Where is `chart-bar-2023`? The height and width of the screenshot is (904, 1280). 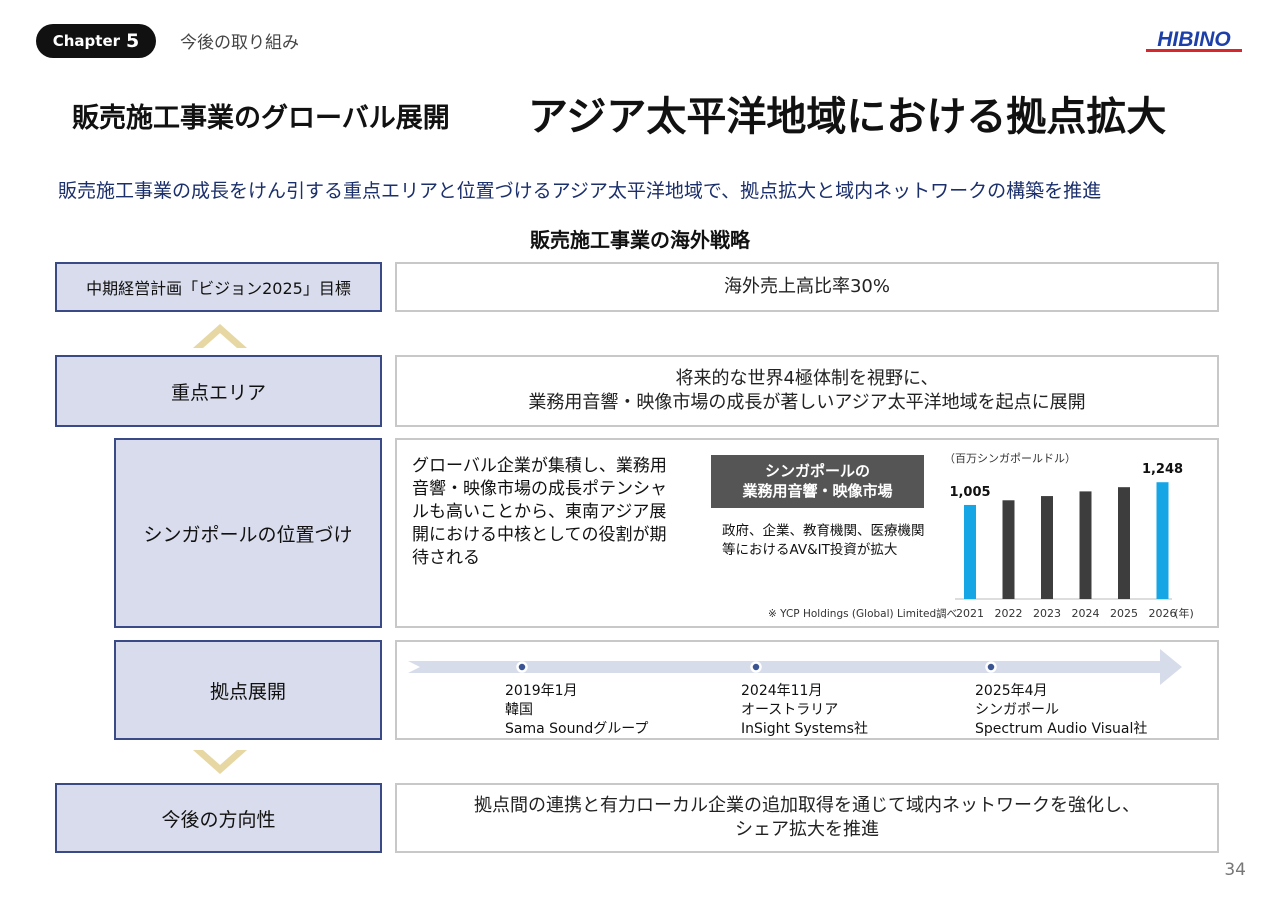
chart-bar-2023 is located at coordinates (1047, 547).